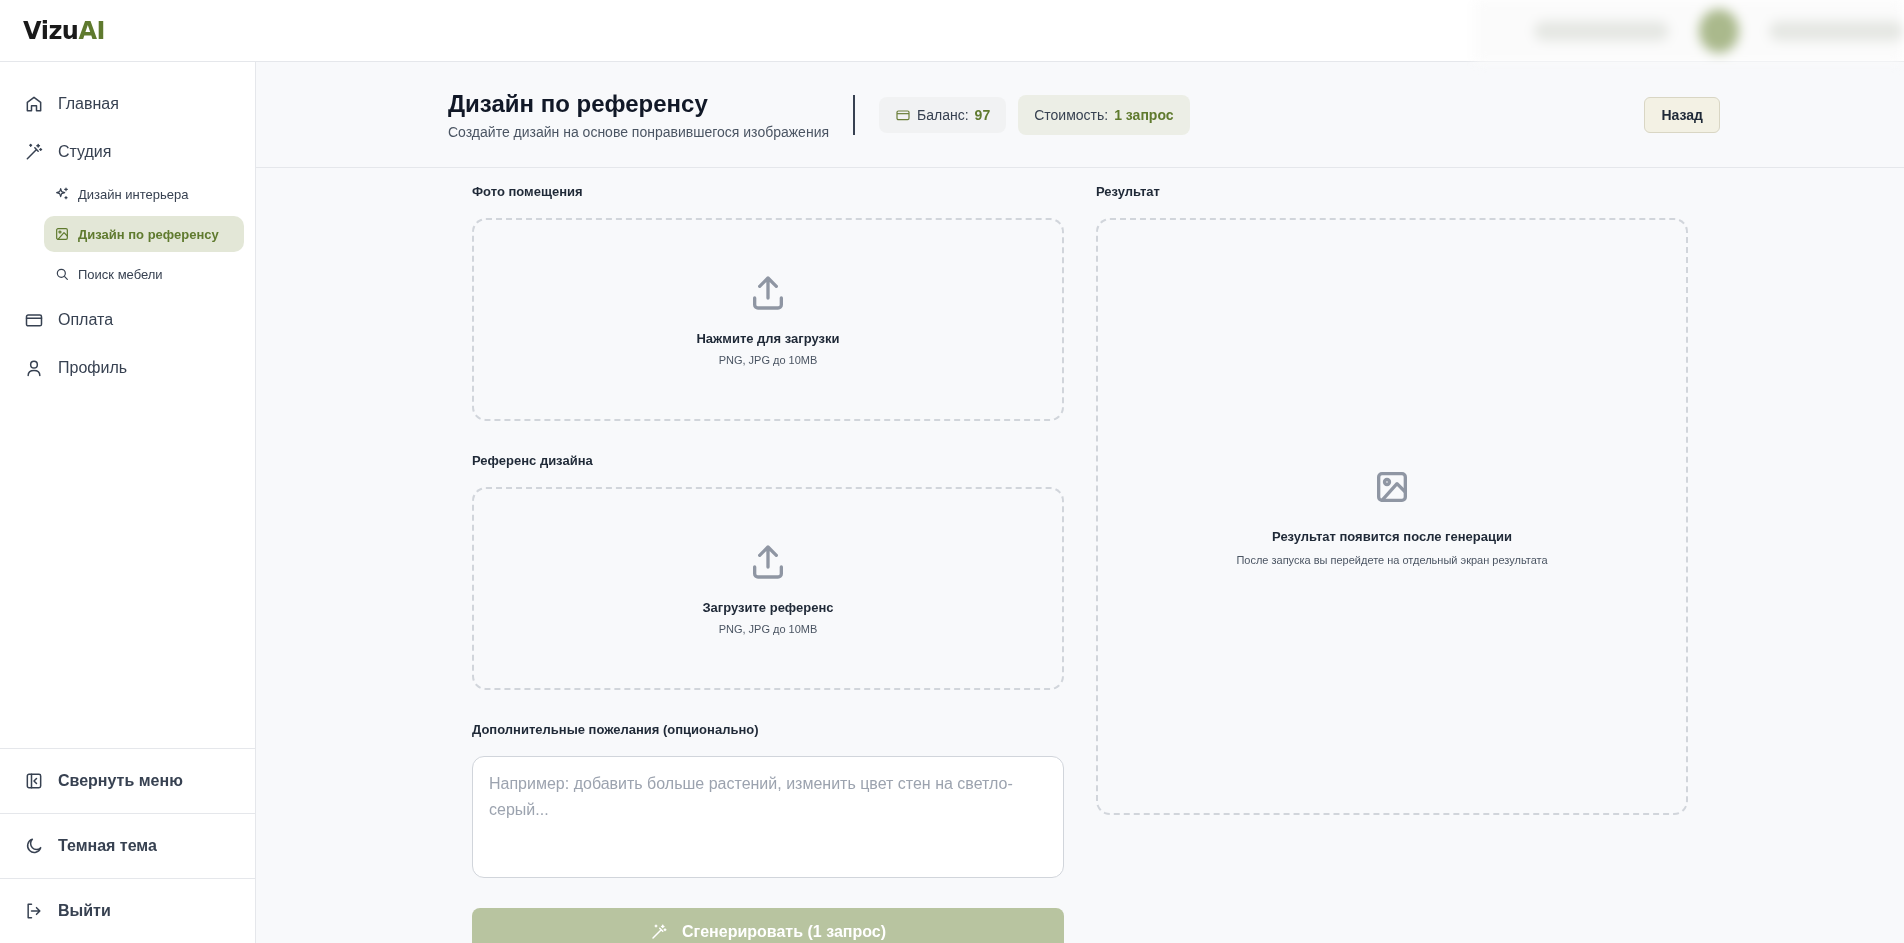  Describe the element at coordinates (578, 103) in the screenshot. I see `page-title: Дизайн по референсу` at that location.